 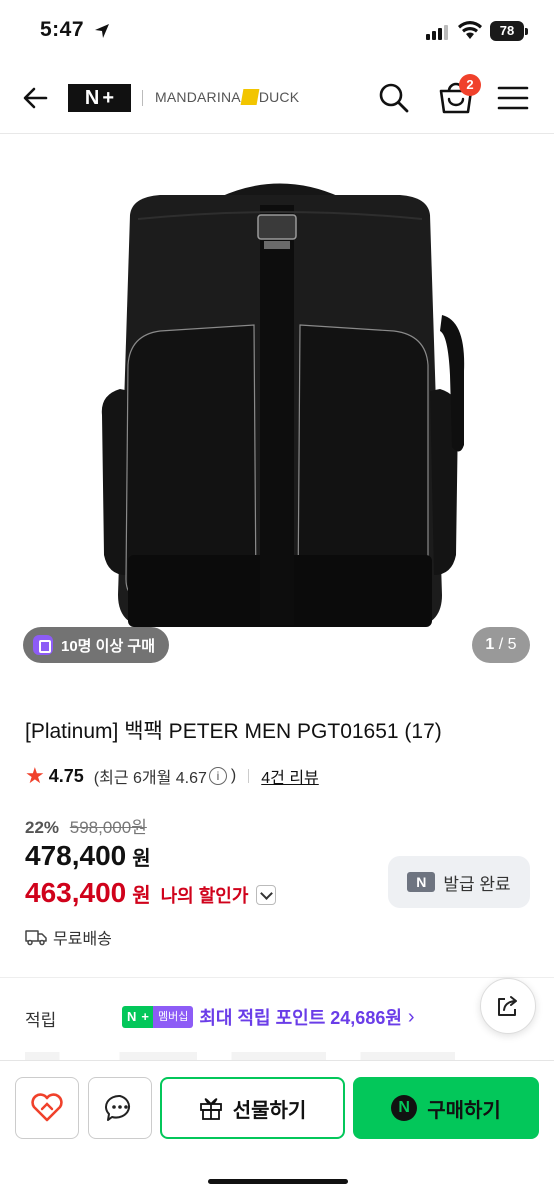 I want to click on chat-bubble-icon, so click(x=117, y=1107).